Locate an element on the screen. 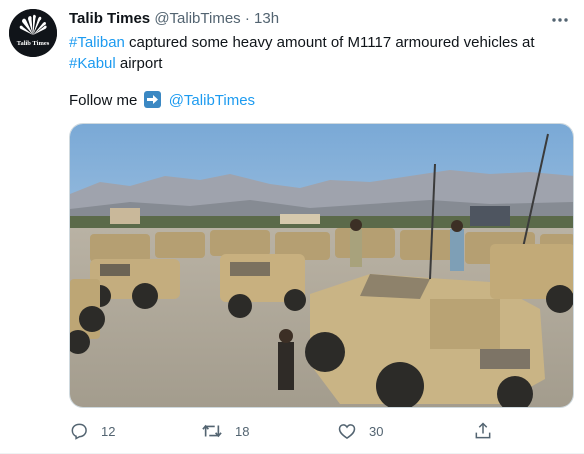  right-arrow-emoji-icon is located at coordinates (152, 99).